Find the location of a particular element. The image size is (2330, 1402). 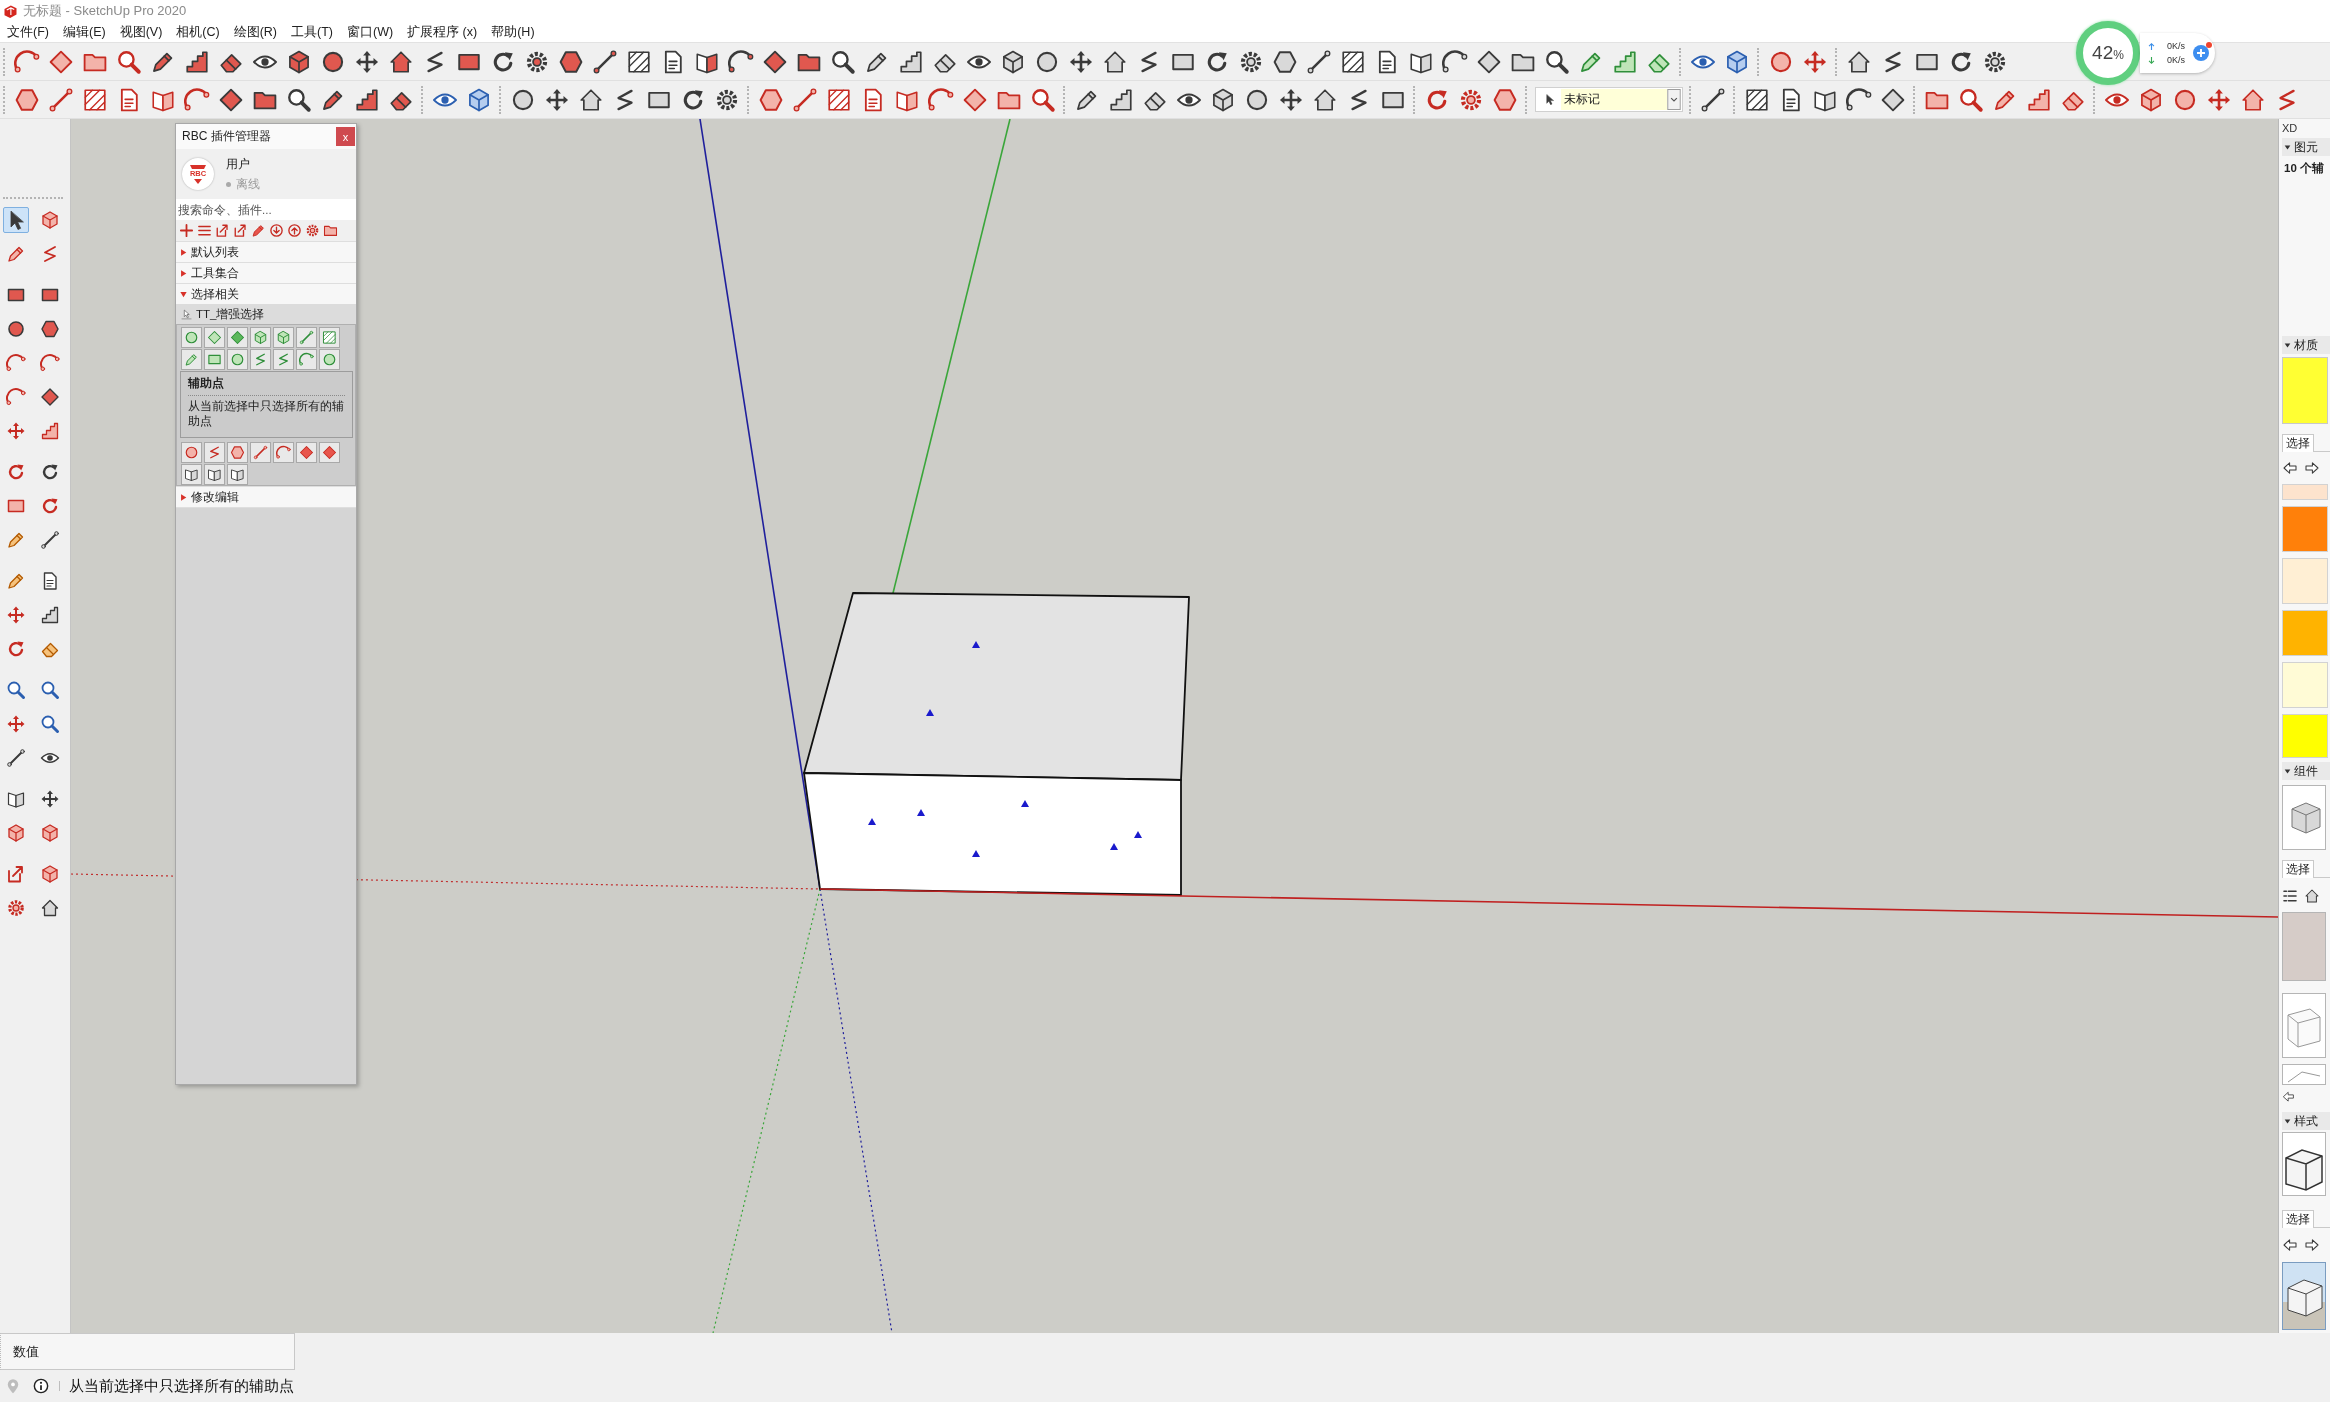

pointer-icon is located at coordinates (16, 220).